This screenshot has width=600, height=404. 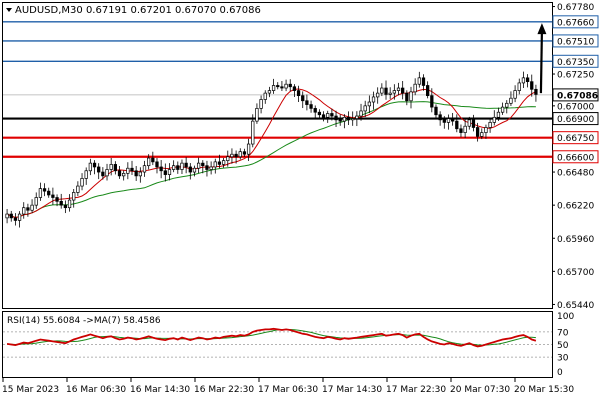 I want to click on time-label: 17 Mar 14:30, so click(x=352, y=390).